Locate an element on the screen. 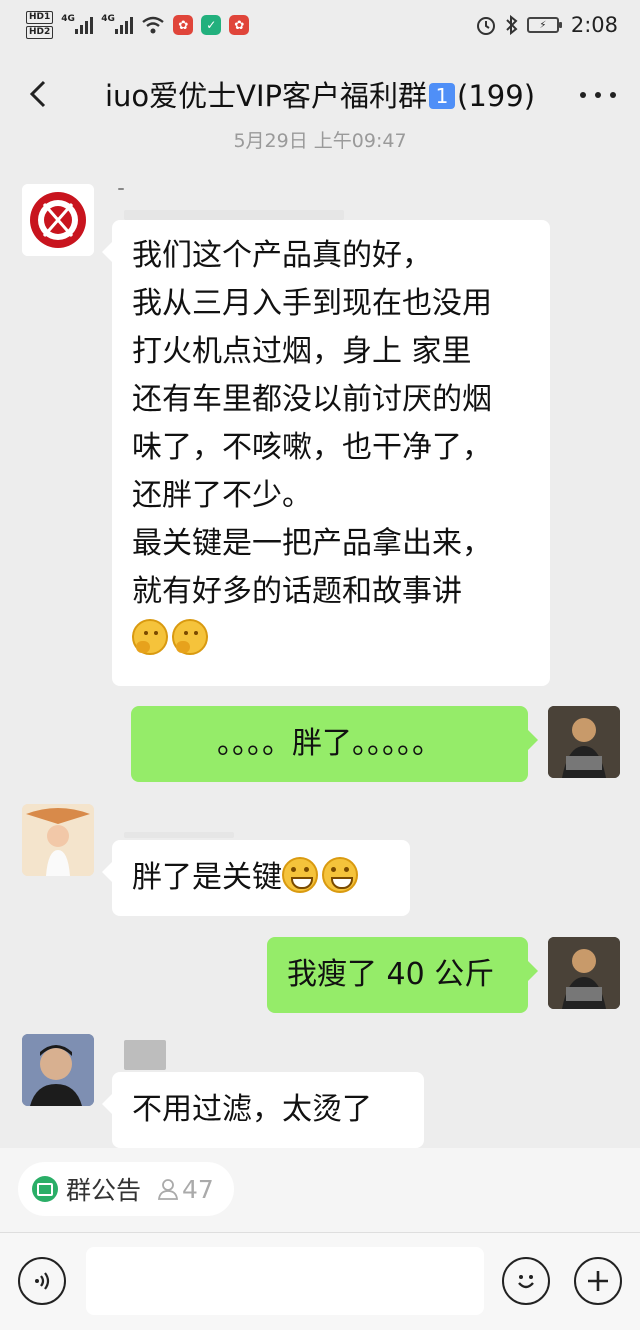  message-bubble: 胖了是关键 is located at coordinates (256, 878).